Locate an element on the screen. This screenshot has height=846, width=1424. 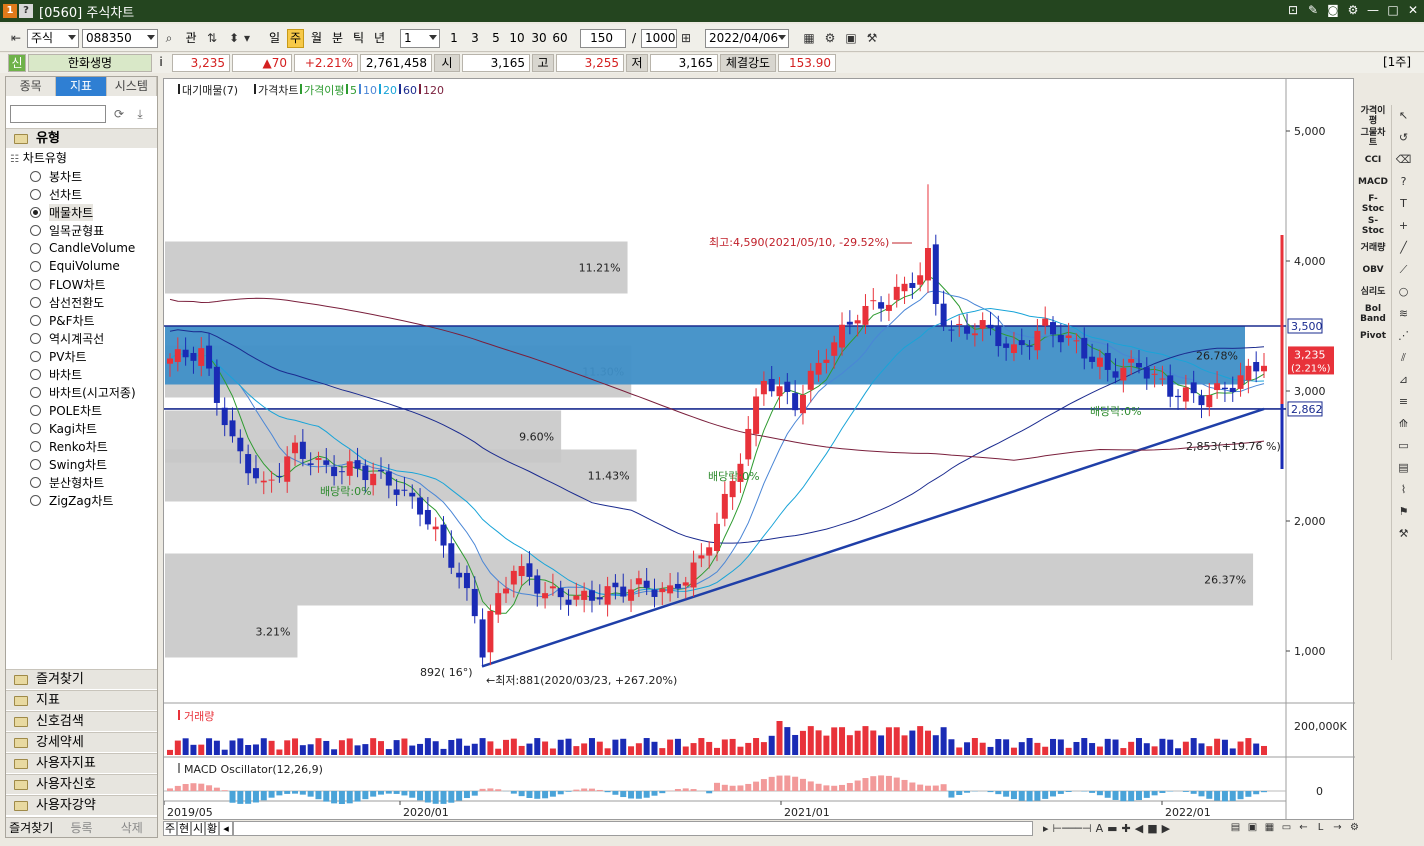
quick-indicator-button: Bol Band is located at coordinates (1373, 314).